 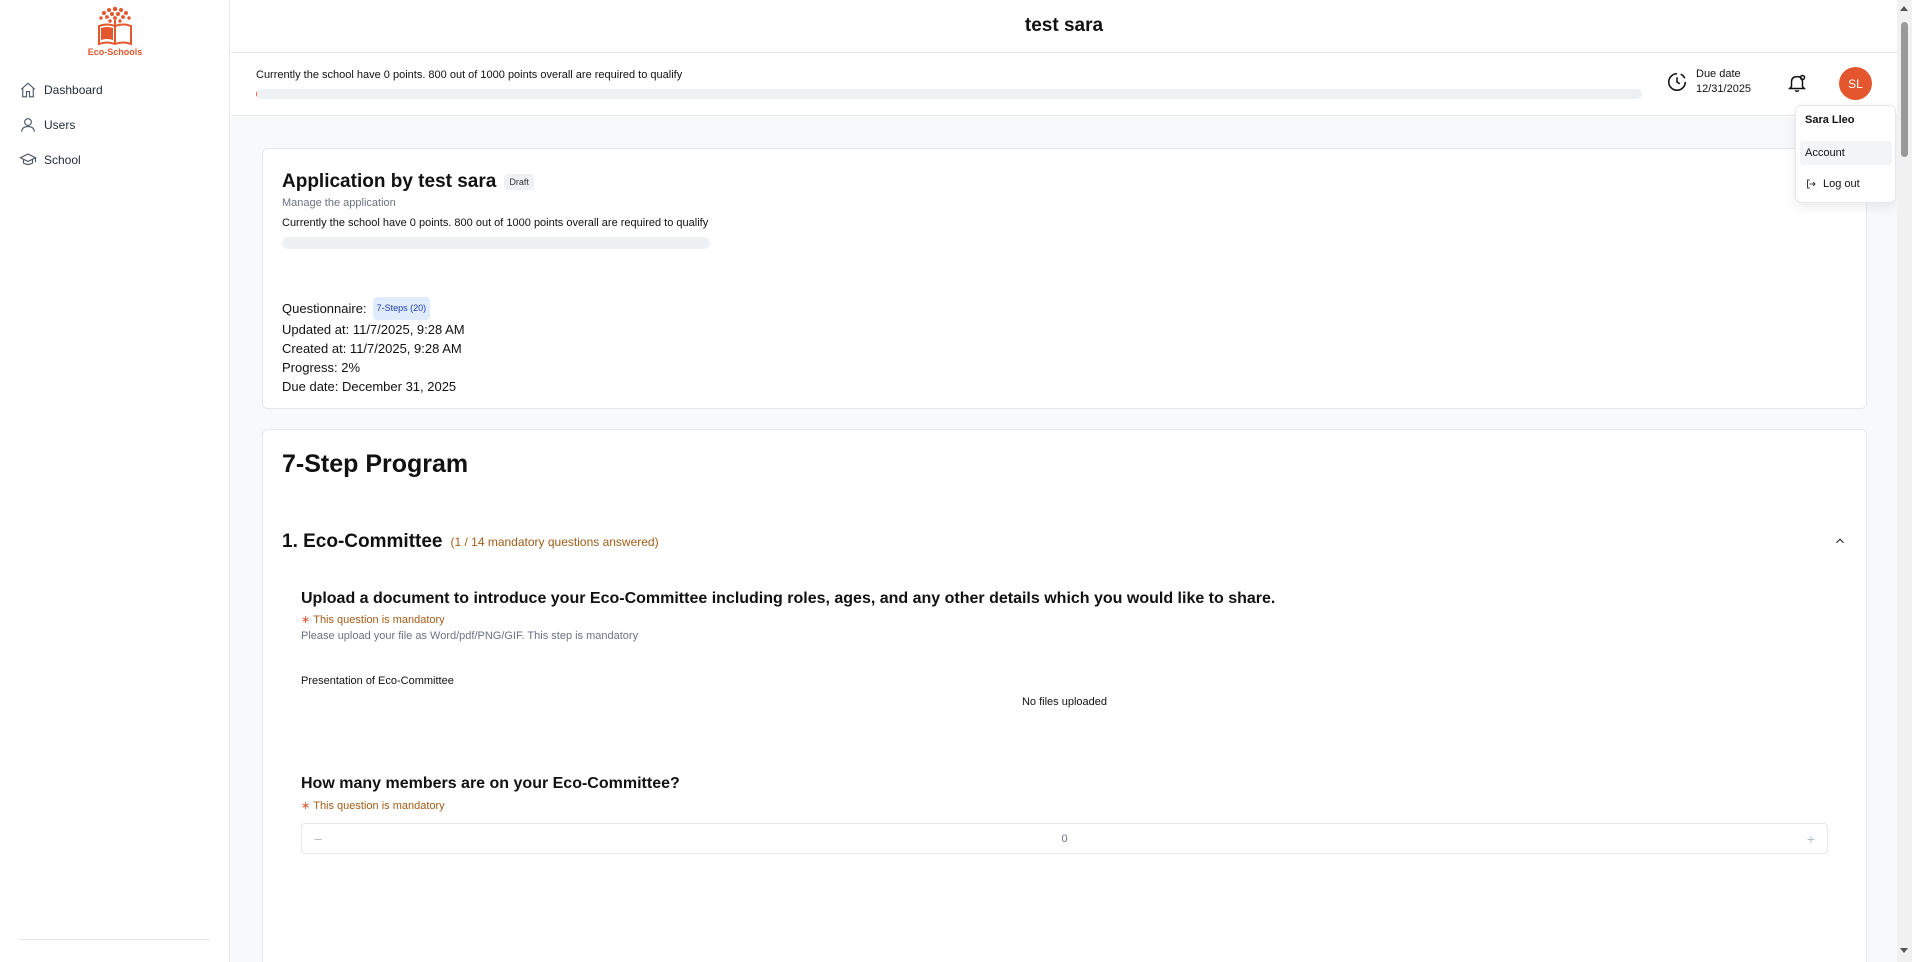 I want to click on logout-label: Log out, so click(x=1841, y=184).